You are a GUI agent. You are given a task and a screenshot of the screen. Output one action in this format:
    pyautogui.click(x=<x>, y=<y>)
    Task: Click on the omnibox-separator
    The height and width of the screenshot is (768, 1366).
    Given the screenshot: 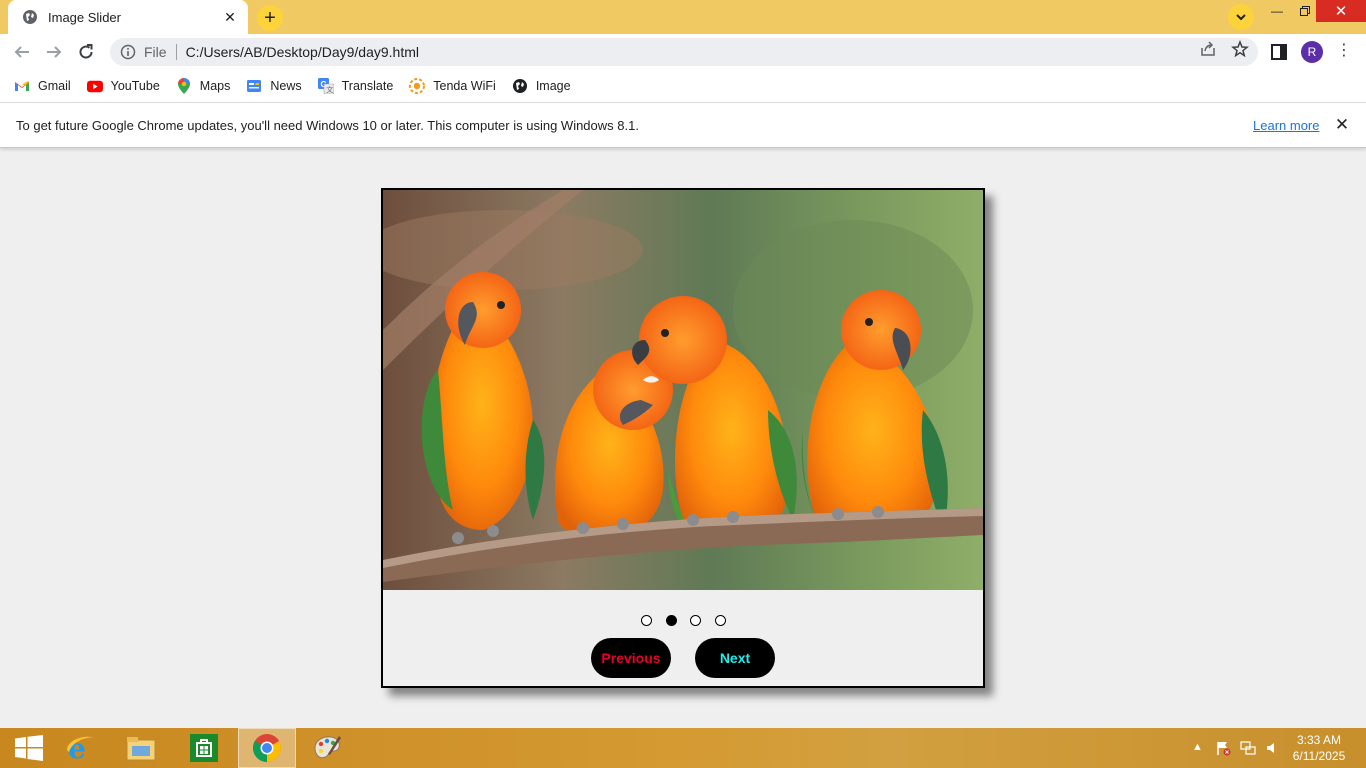 What is the action you would take?
    pyautogui.click(x=176, y=52)
    